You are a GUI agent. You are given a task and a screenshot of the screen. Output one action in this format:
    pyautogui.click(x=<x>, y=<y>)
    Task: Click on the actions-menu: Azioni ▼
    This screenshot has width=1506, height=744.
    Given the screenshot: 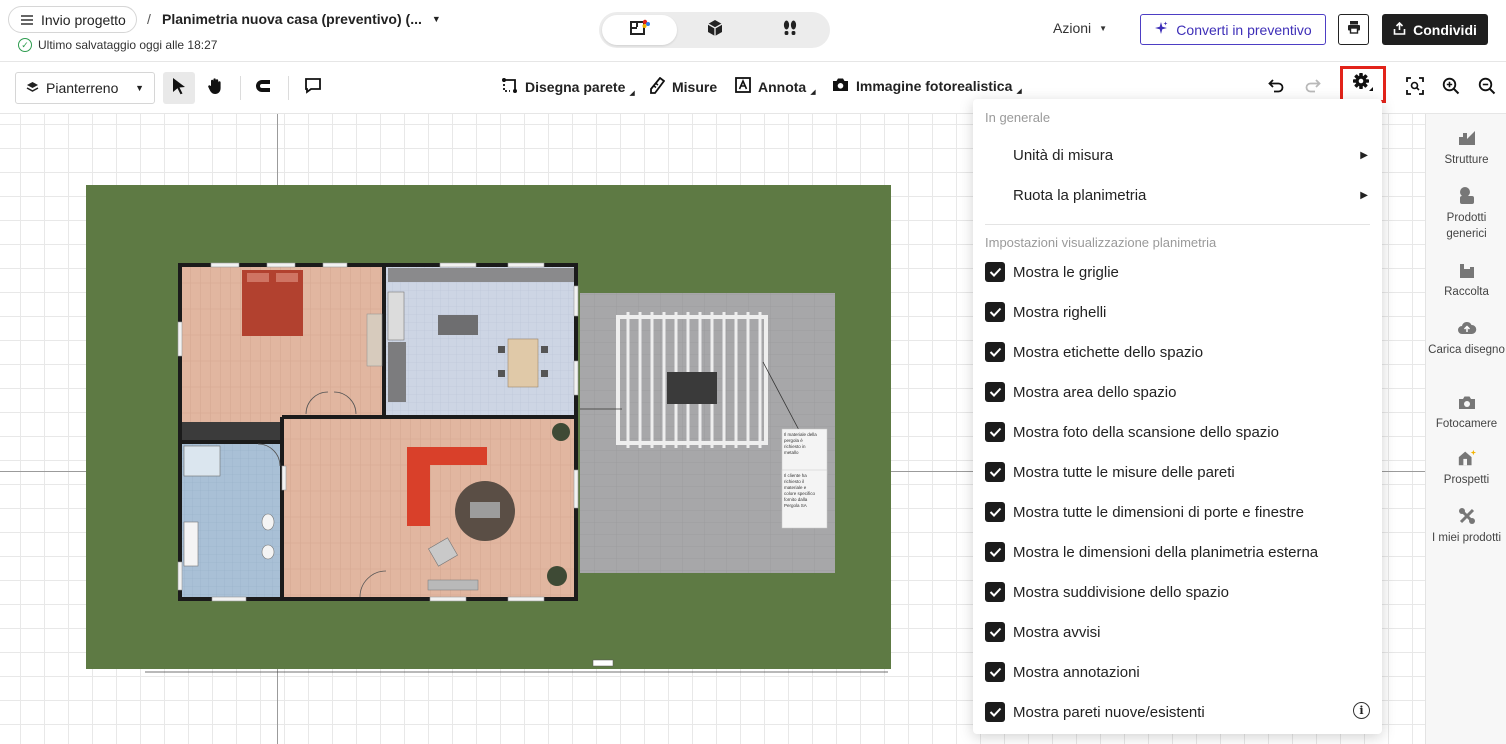 What is the action you would take?
    pyautogui.click(x=1080, y=28)
    